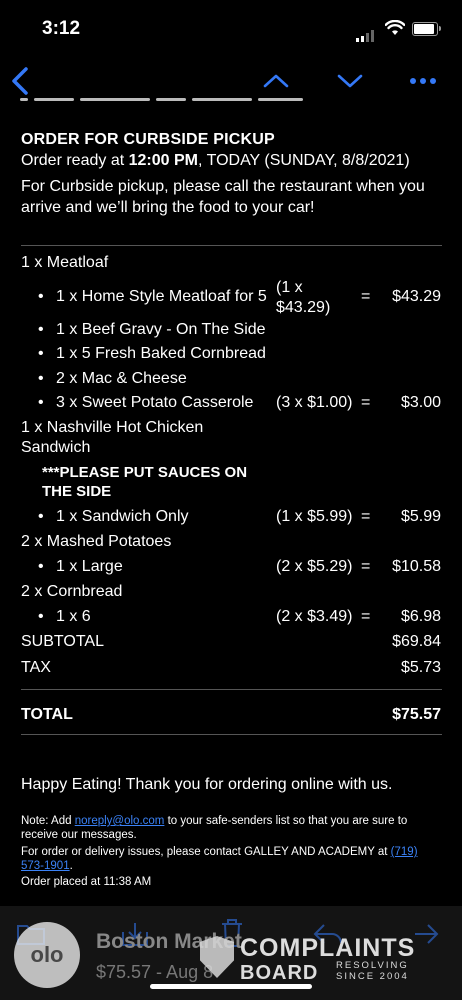  Describe the element at coordinates (144, 482) in the screenshot. I see `special-instructions: ***PLEASE PUT SAUCES ON THE SIDE` at that location.